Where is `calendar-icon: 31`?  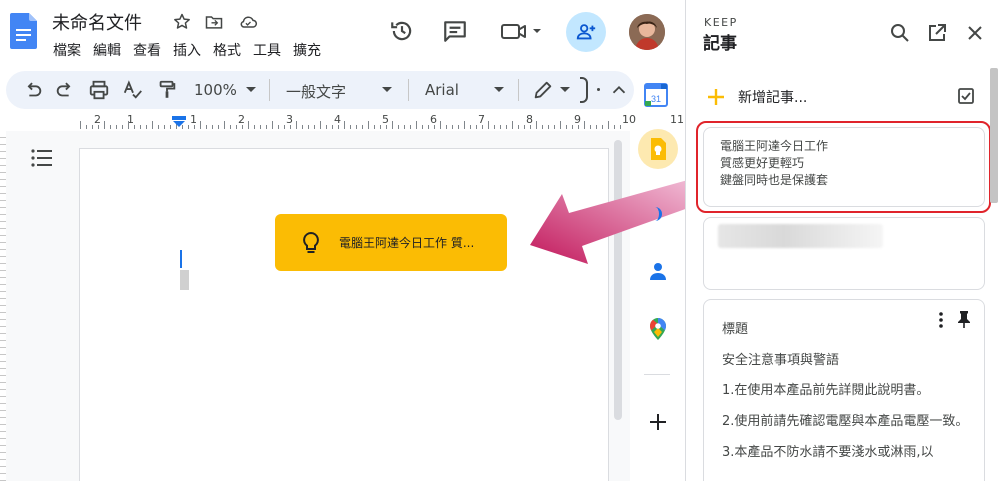 calendar-icon: 31 is located at coordinates (656, 95).